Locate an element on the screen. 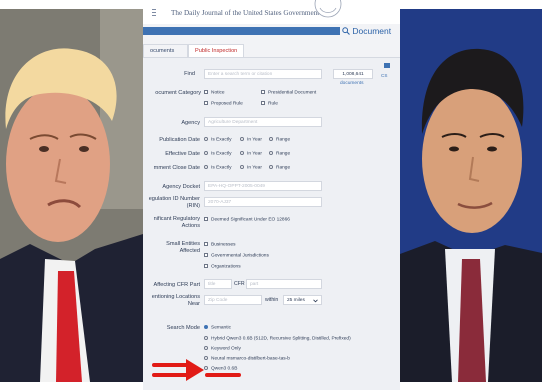 The height and width of the screenshot is (390, 542). tab-public-inspection-label: Public Inspection is located at coordinates (216, 51).